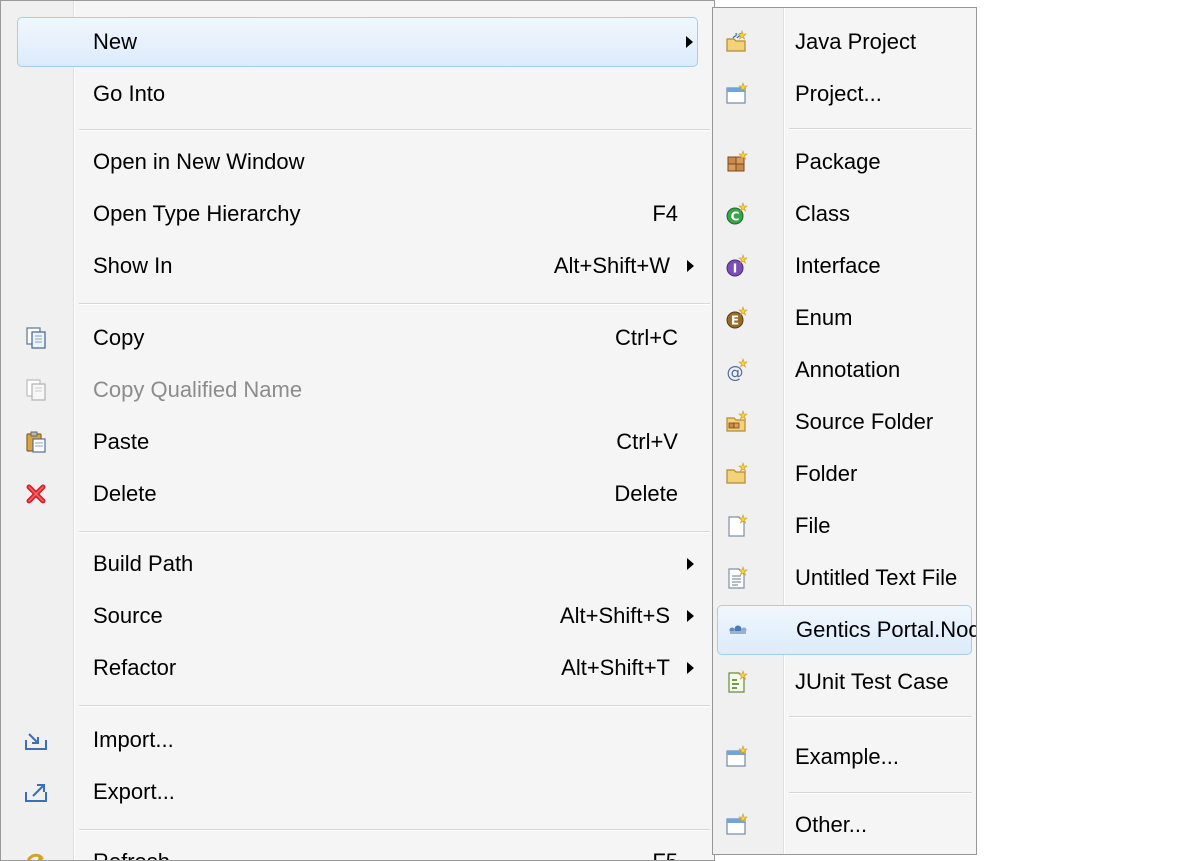 The height and width of the screenshot is (861, 1203). I want to click on submenu-item-class: C Class, so click(844, 214).